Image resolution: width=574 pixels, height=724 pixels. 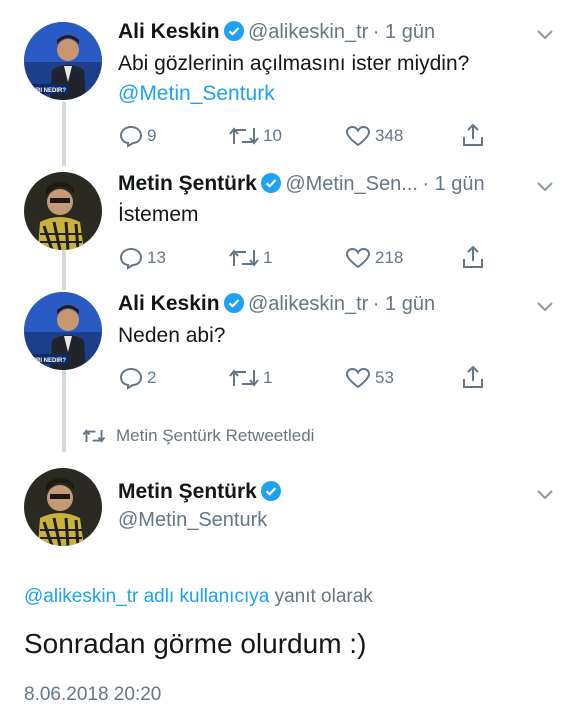 What do you see at coordinates (172, 335) in the screenshot?
I see `tweet-text: Neden abi?` at bounding box center [172, 335].